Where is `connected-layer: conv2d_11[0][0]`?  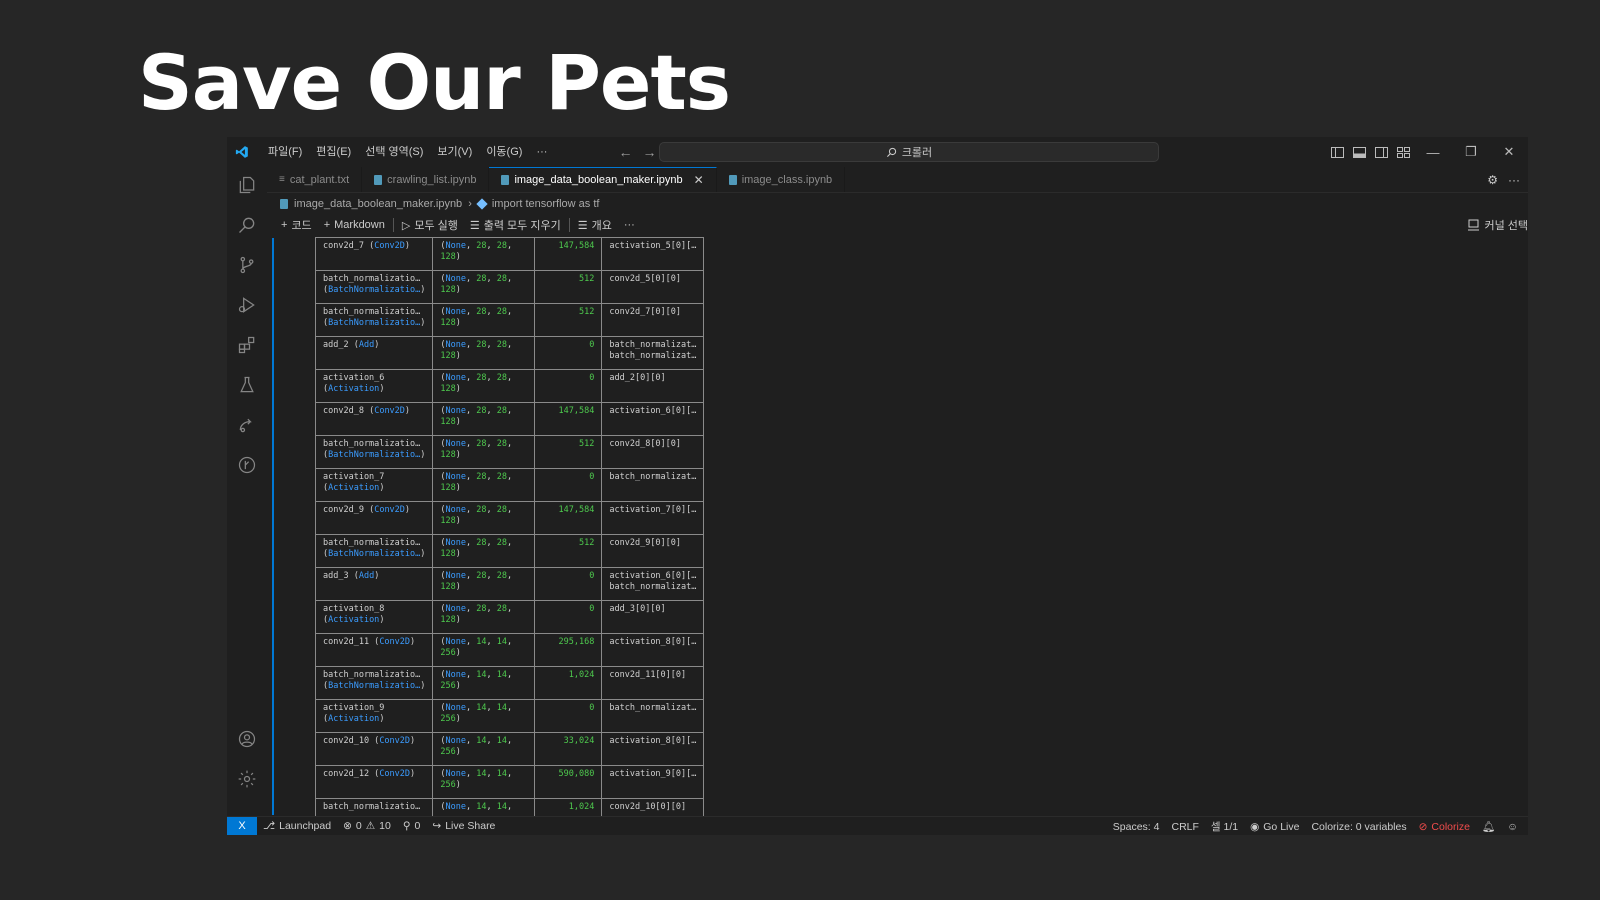 connected-layer: conv2d_11[0][0] is located at coordinates (648, 675).